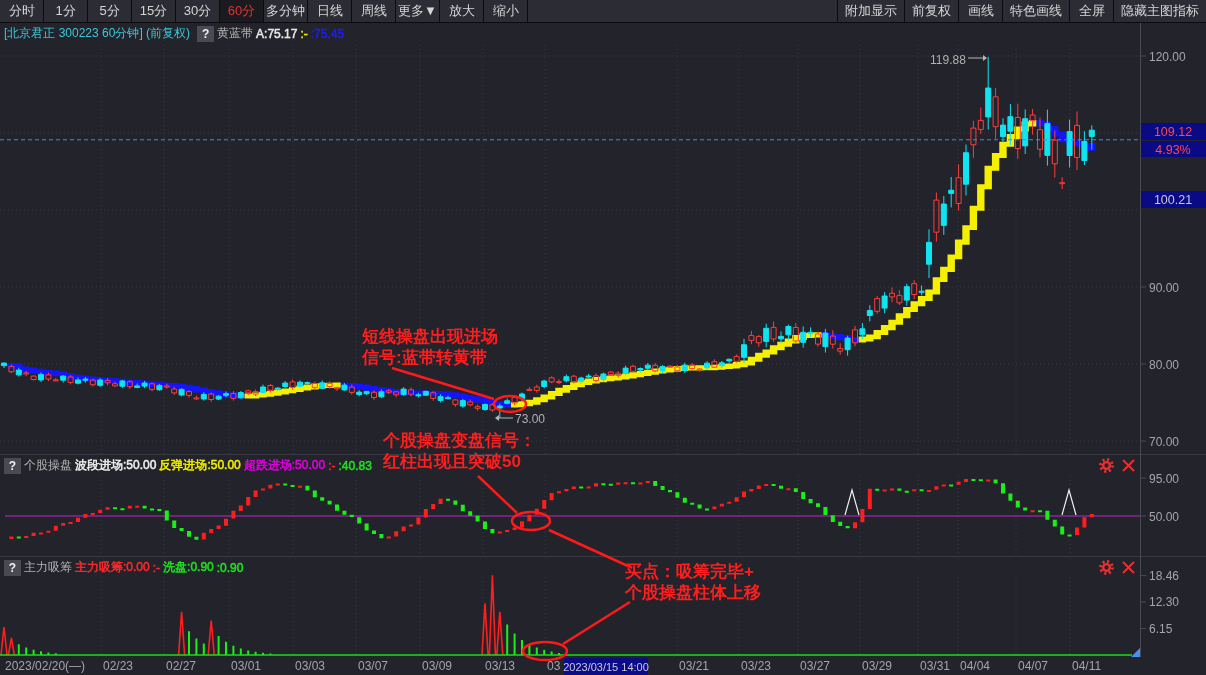 The image size is (1206, 675). I want to click on value-axis-label: 50.00, so click(1164, 516).